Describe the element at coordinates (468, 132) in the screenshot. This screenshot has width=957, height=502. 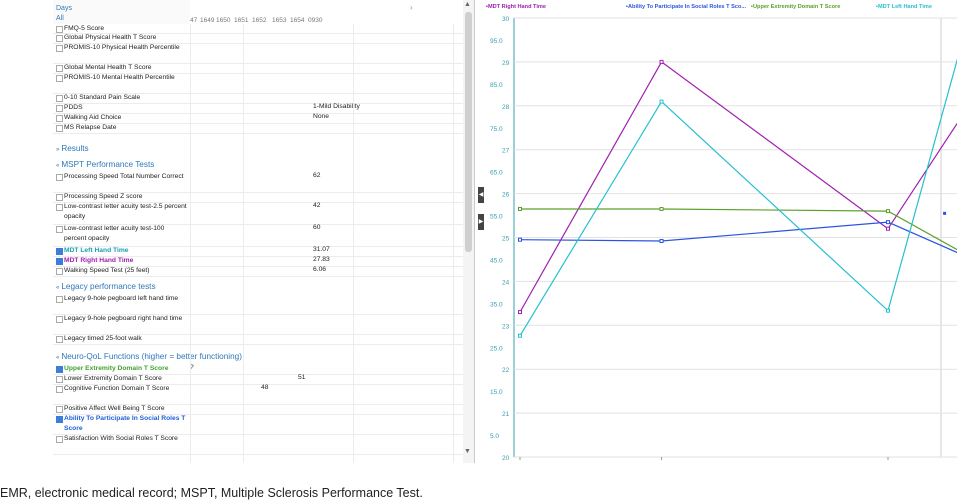
I see `scrollbar-thumb` at that location.